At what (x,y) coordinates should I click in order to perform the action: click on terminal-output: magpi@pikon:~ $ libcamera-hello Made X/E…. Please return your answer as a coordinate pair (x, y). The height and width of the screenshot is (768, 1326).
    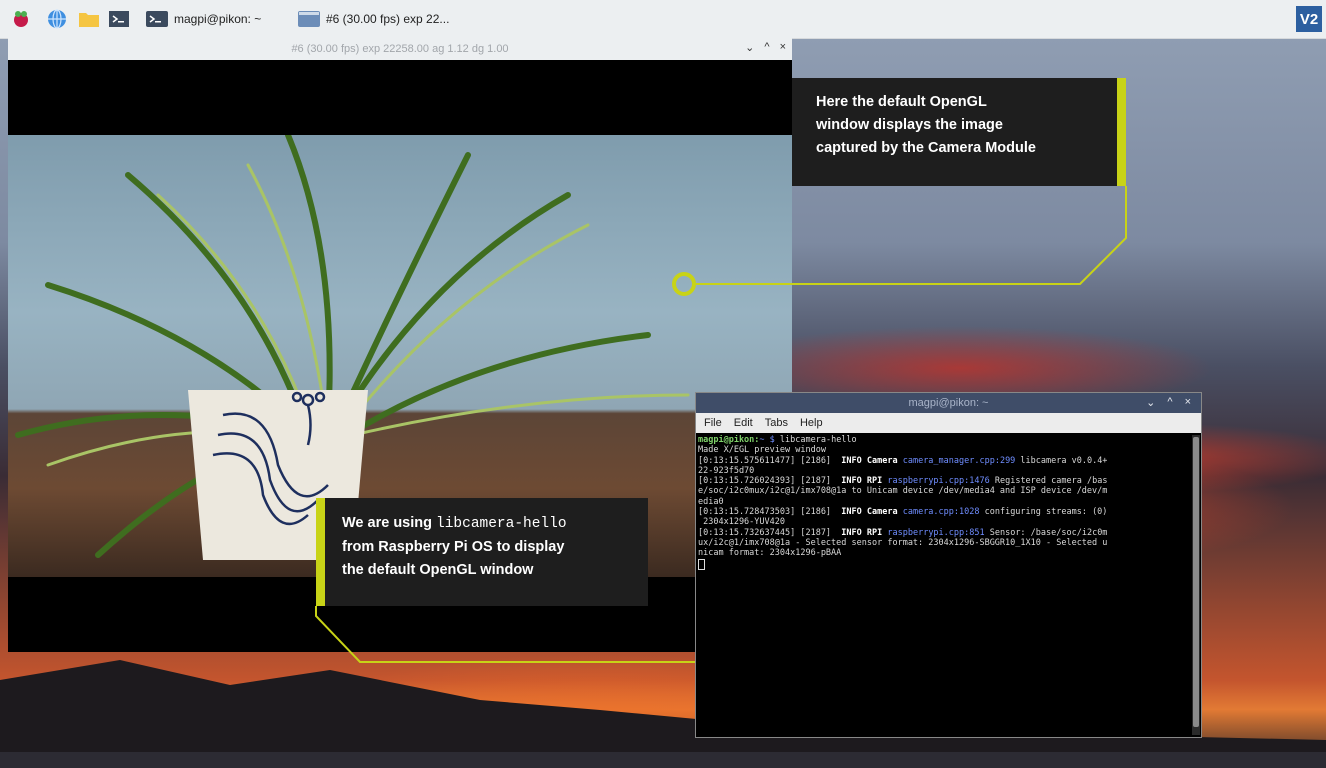
    Looking at the image, I should click on (944, 585).